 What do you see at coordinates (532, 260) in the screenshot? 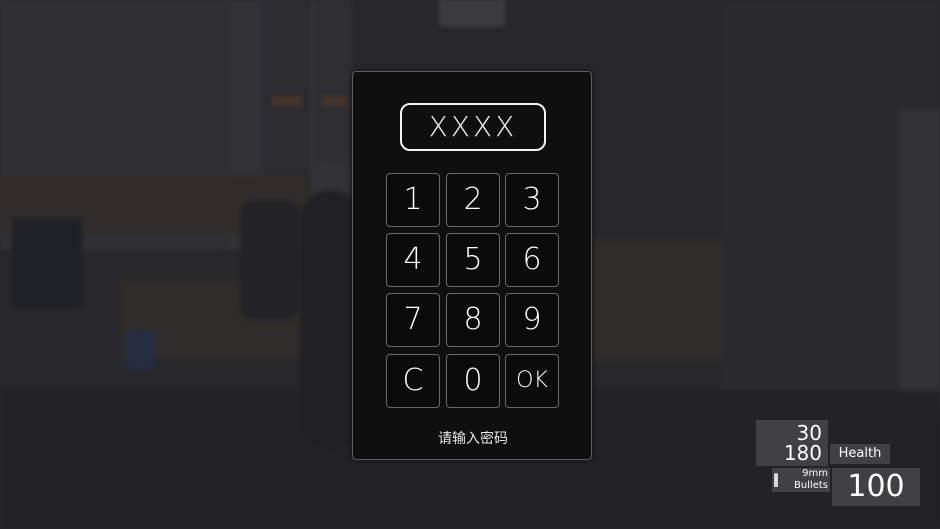
I see `key-6: 6` at bounding box center [532, 260].